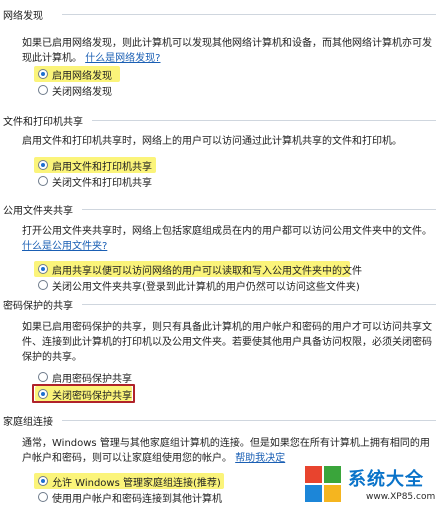 The height and width of the screenshot is (511, 440). What do you see at coordinates (122, 58) in the screenshot?
I see `what-is-network-discovery-link: 什么是网络发现?` at bounding box center [122, 58].